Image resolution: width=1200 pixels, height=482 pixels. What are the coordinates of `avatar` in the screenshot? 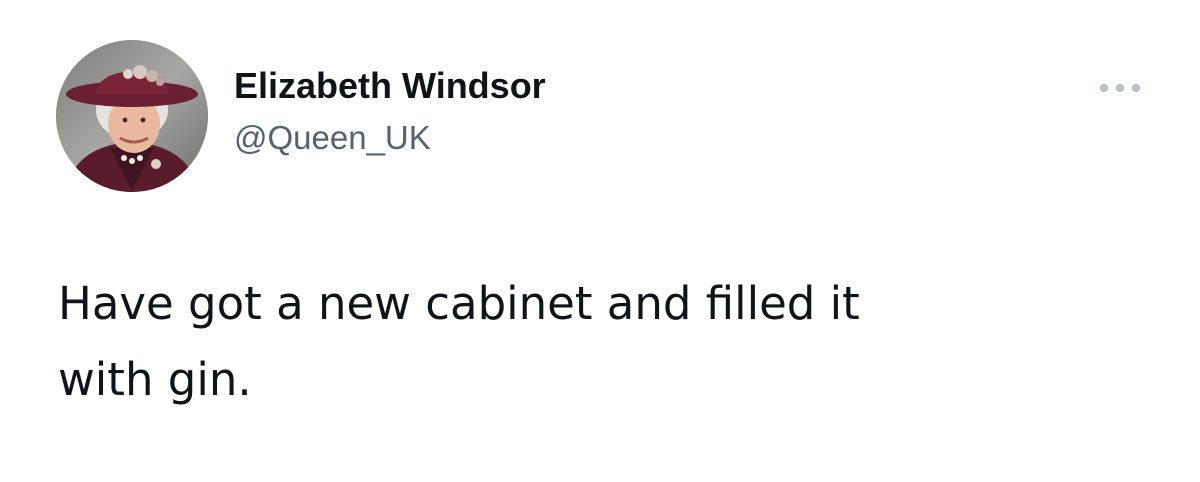 It's located at (132, 116).